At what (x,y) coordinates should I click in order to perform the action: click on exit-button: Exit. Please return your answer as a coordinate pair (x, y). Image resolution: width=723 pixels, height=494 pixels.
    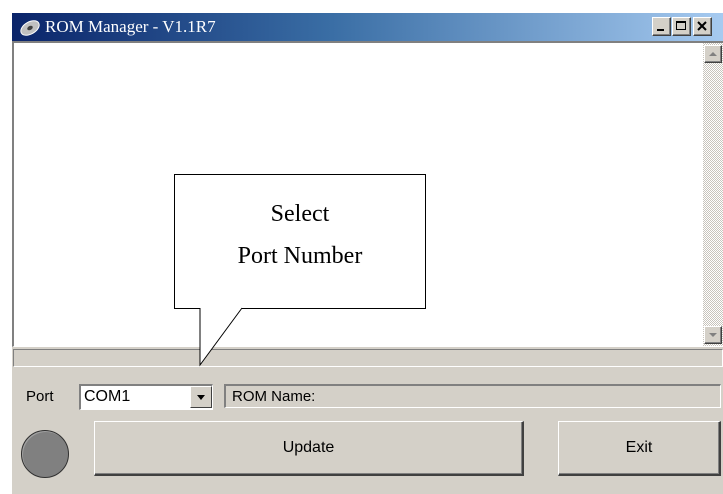
    Looking at the image, I should click on (639, 448).